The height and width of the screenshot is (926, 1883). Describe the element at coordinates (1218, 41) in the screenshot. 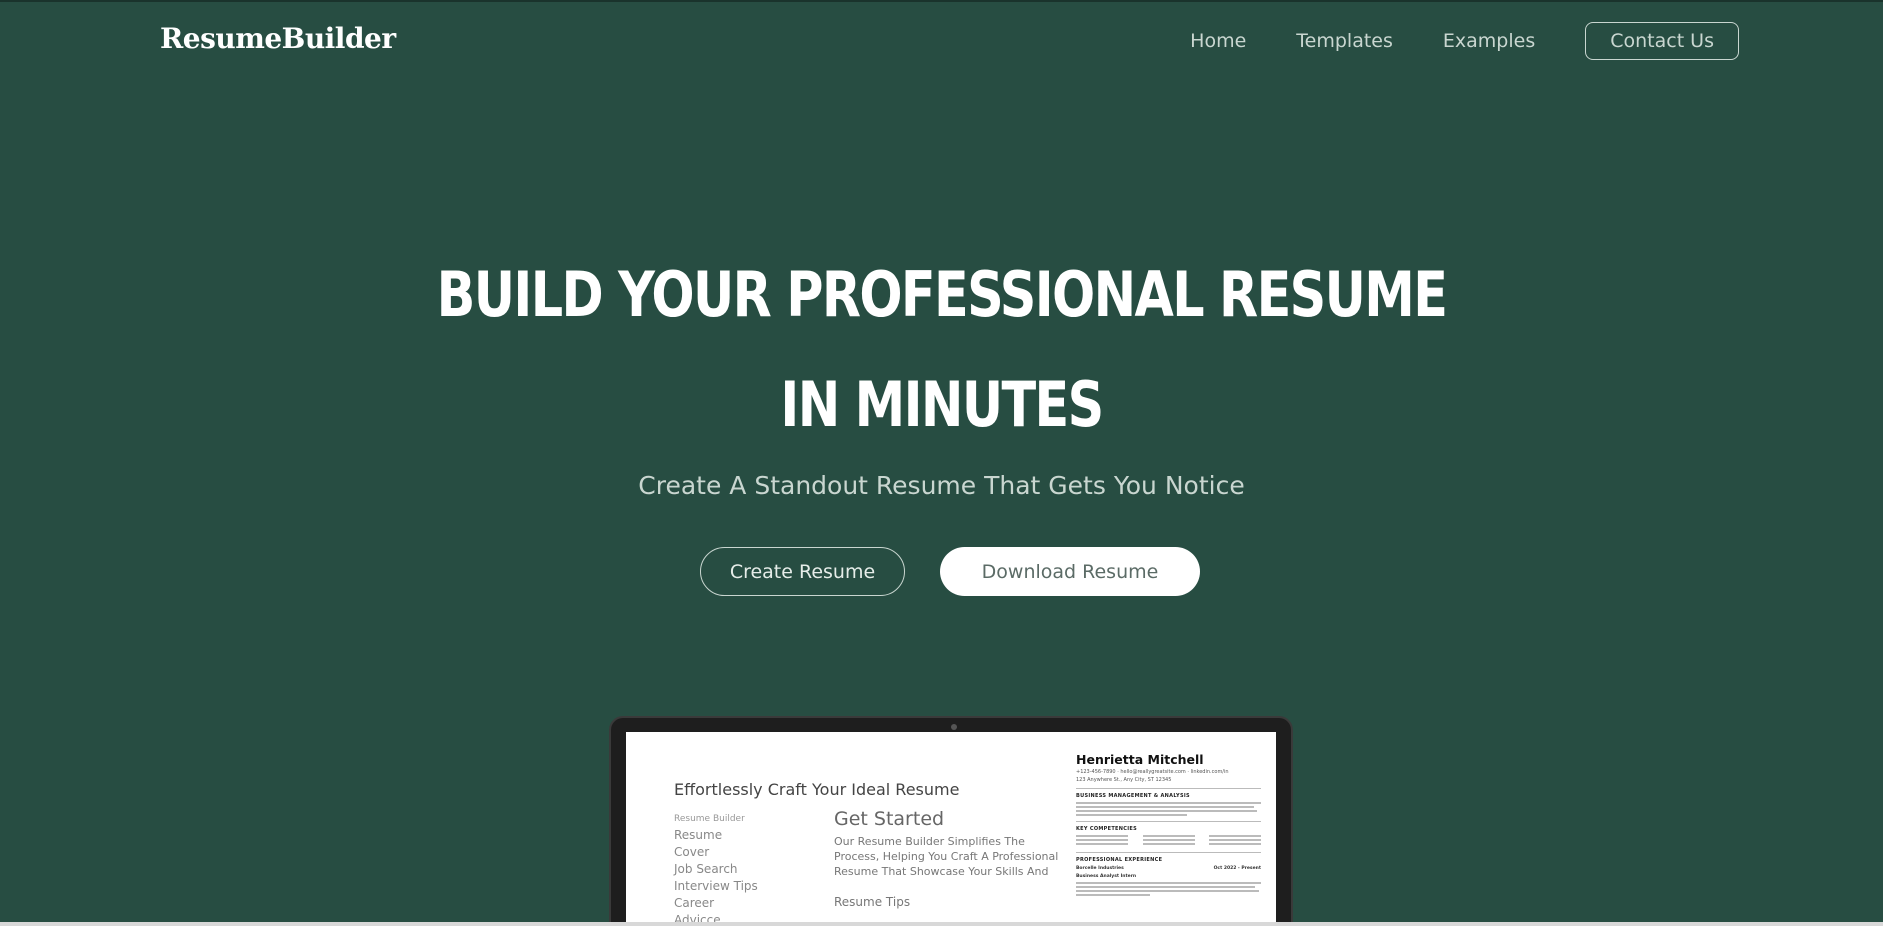

I see `nav-link-home: Home` at that location.